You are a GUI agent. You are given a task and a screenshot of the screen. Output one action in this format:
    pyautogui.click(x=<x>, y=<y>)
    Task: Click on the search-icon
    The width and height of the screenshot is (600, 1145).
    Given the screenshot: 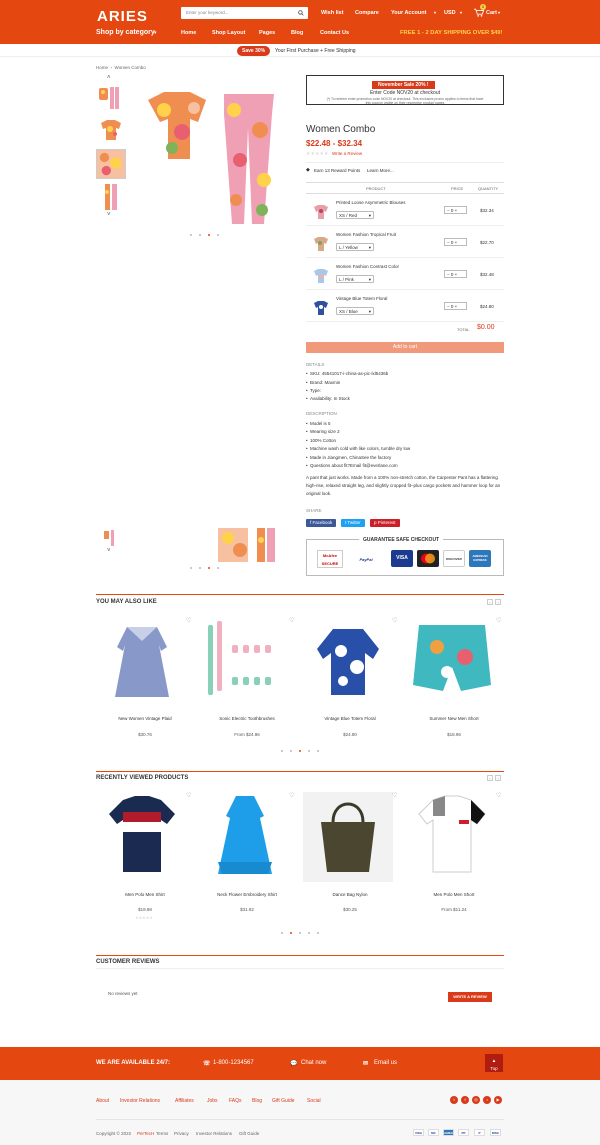 What is the action you would take?
    pyautogui.click(x=300, y=13)
    